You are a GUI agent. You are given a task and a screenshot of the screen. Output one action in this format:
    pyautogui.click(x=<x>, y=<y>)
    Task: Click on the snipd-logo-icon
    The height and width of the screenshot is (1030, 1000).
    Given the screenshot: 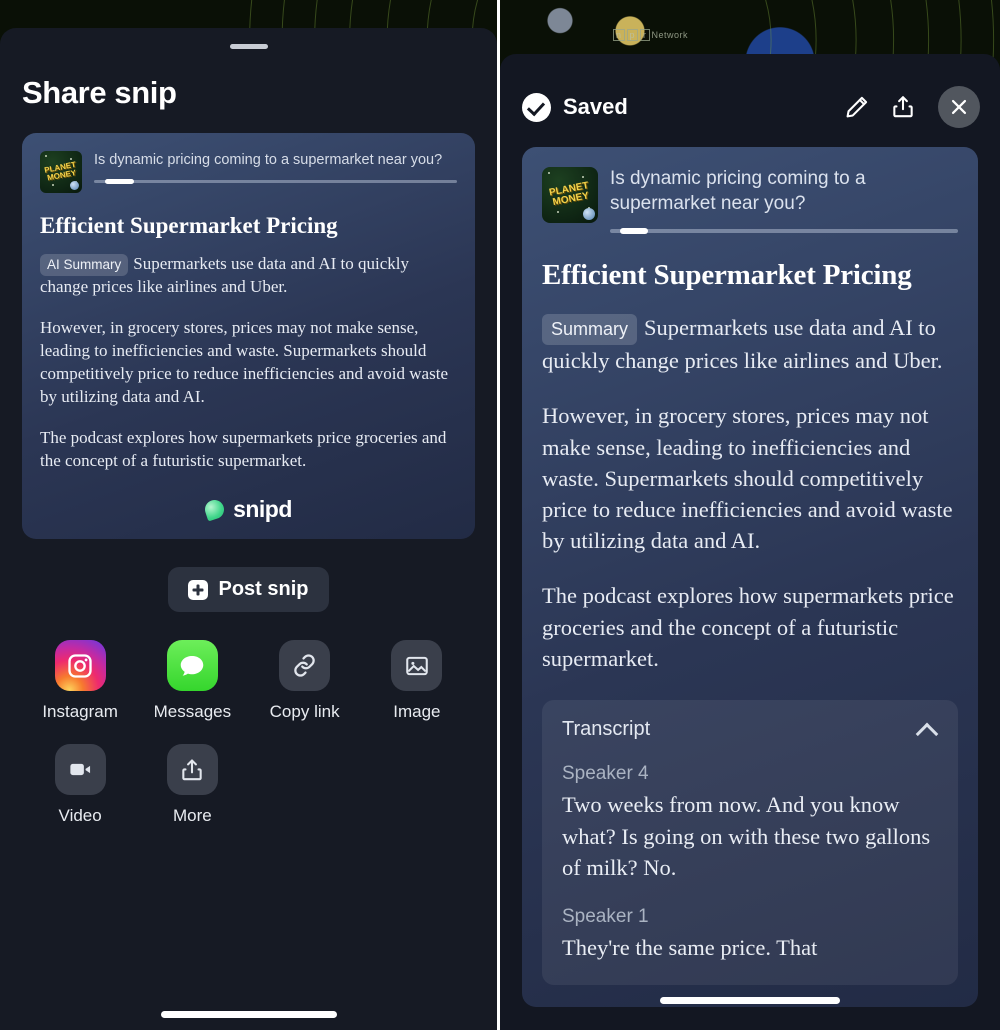 What is the action you would take?
    pyautogui.click(x=214, y=509)
    